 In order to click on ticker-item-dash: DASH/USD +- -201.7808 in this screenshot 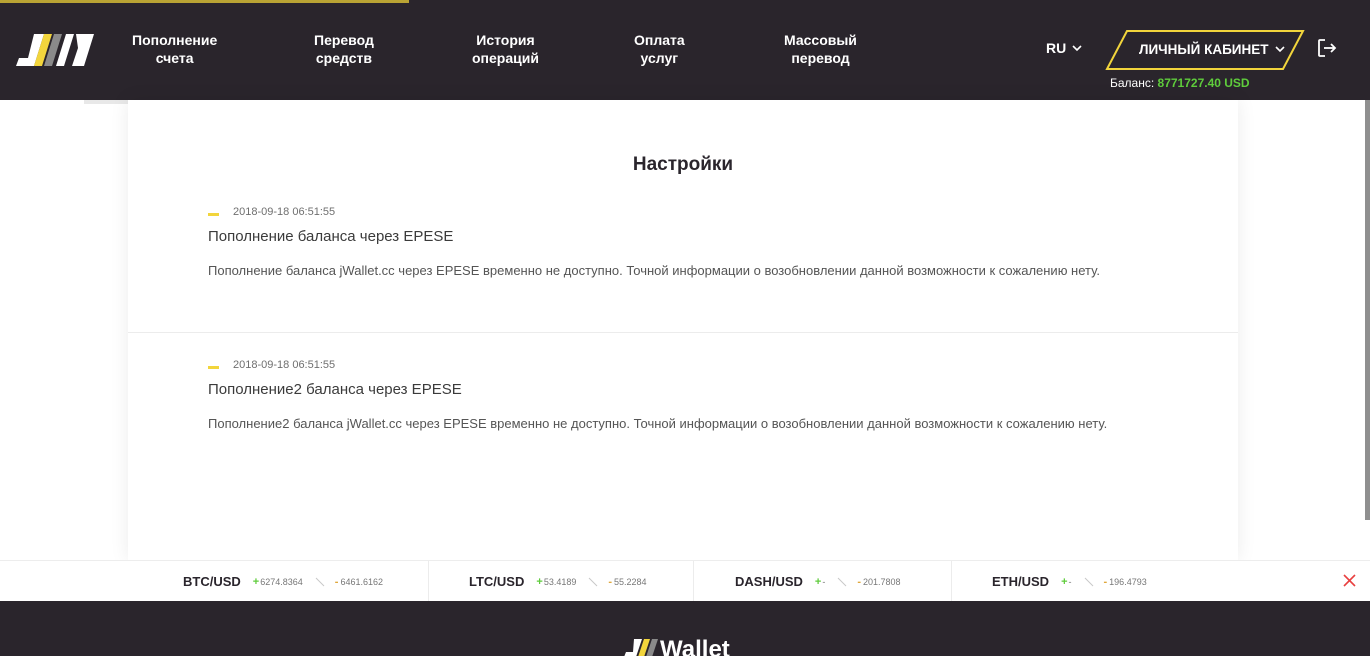, I will do `click(818, 581)`.